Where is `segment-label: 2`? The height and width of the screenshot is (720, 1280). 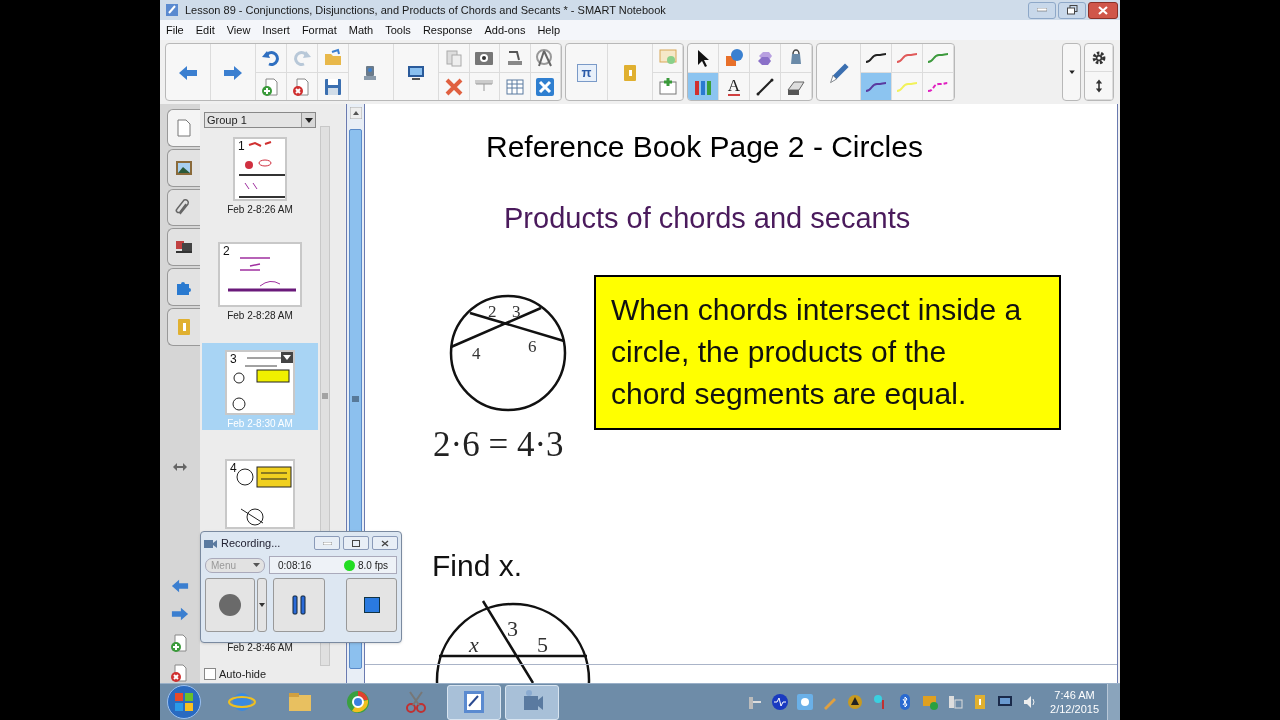
segment-label: 2 is located at coordinates (492, 311).